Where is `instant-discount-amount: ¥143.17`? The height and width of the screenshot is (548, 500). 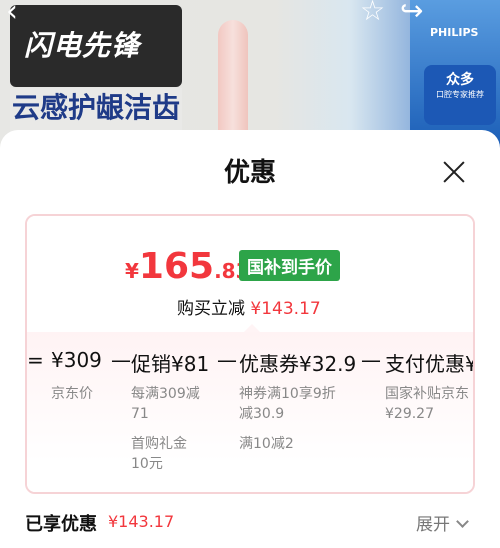 instant-discount-amount: ¥143.17 is located at coordinates (285, 309).